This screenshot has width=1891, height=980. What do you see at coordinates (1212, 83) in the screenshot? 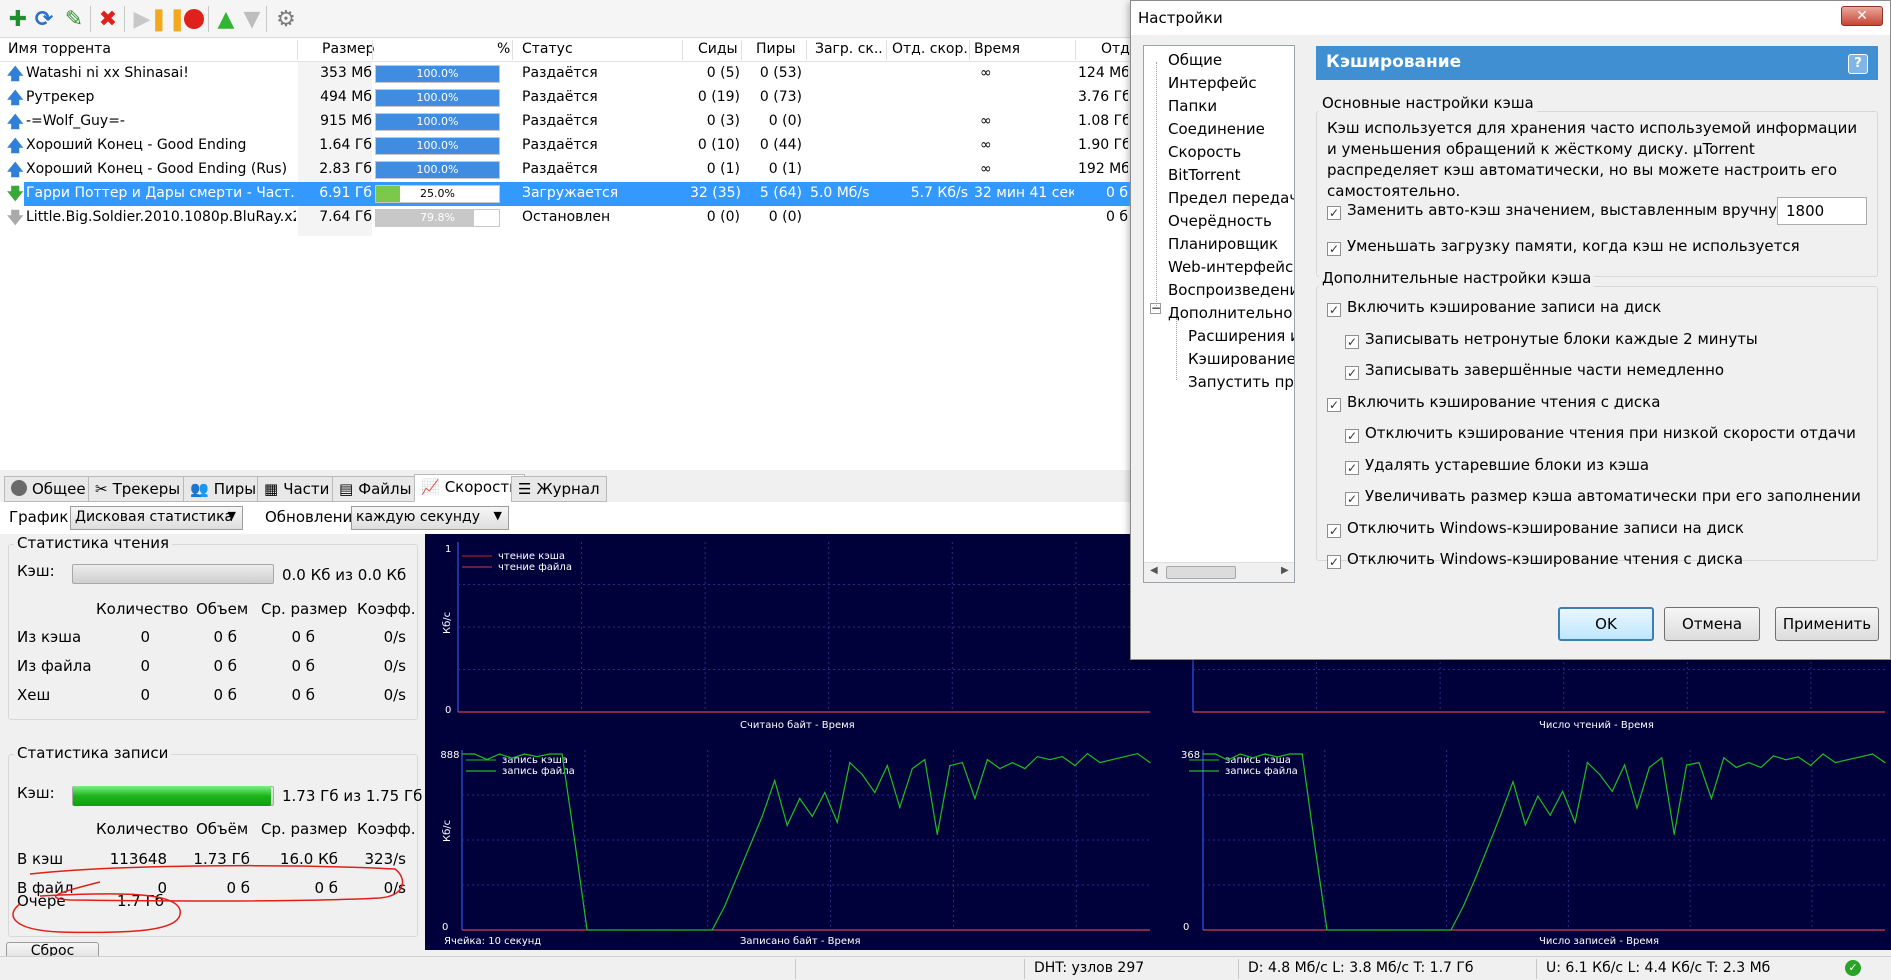
I see `tree-item: Интерфейс` at bounding box center [1212, 83].